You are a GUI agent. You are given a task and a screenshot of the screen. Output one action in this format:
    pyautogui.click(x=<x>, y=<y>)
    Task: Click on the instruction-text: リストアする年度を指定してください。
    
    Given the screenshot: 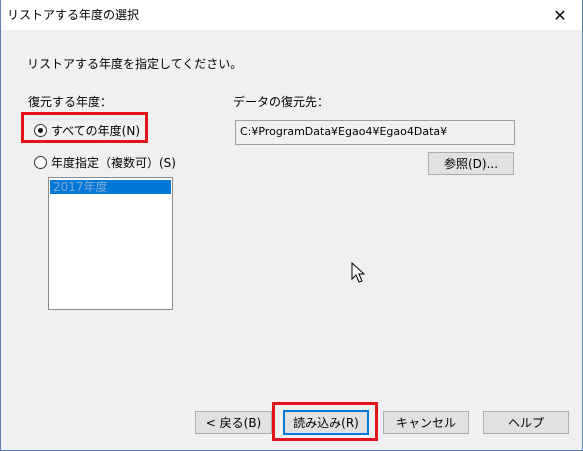 What is the action you would take?
    pyautogui.click(x=135, y=64)
    